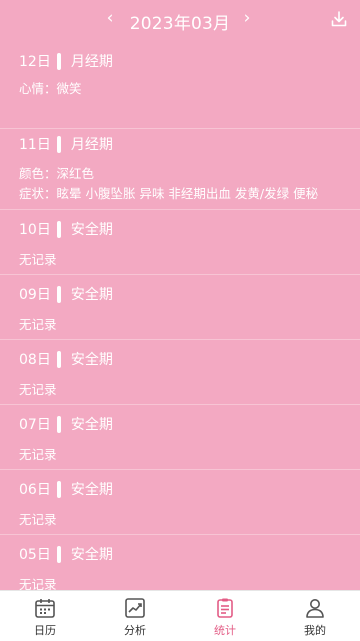 This screenshot has height=641, width=360. What do you see at coordinates (35, 360) in the screenshot?
I see `record-day: 08日` at bounding box center [35, 360].